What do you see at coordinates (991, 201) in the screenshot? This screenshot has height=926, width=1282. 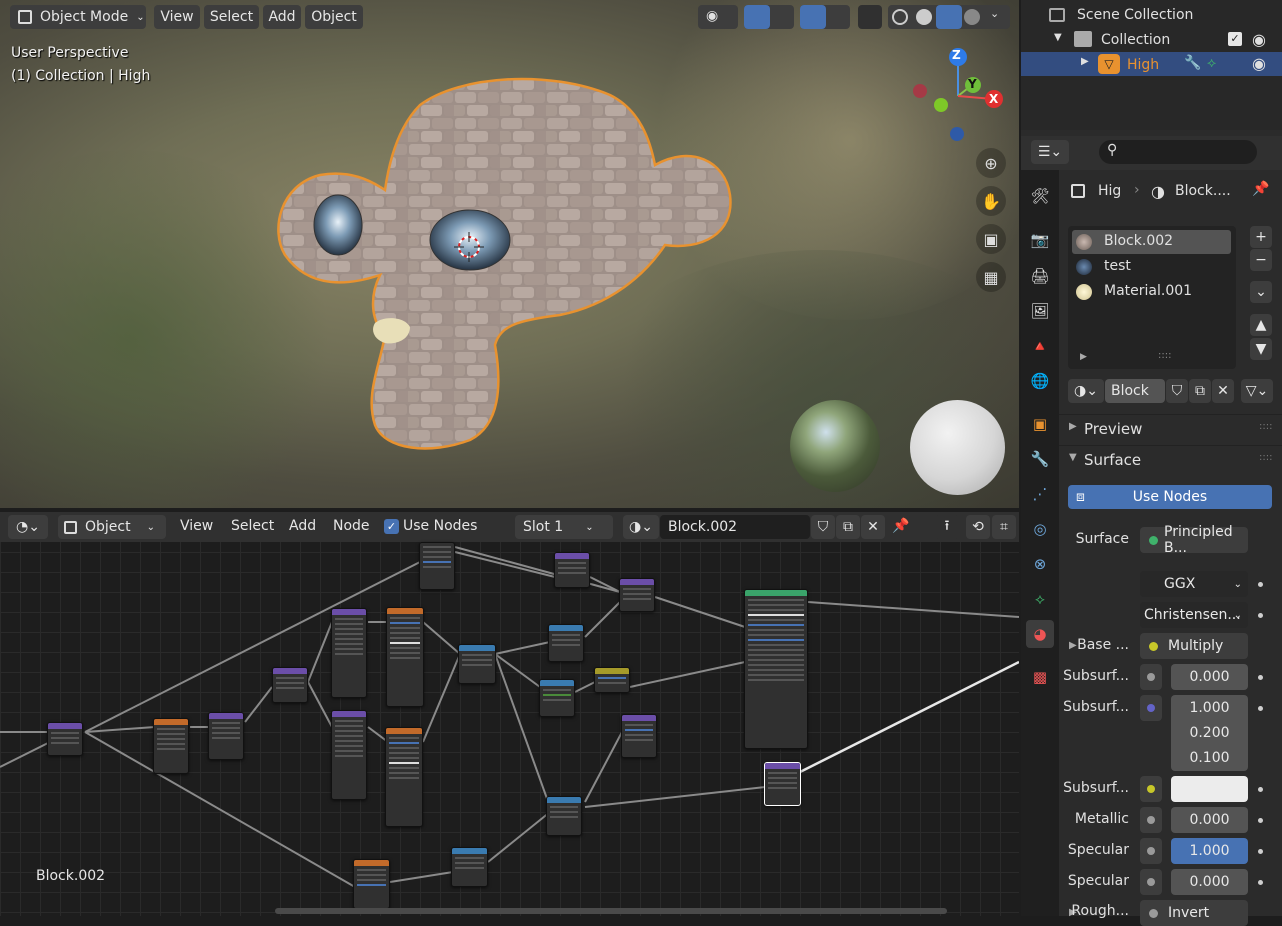 I see `pan-hand-icon: ✋` at bounding box center [991, 201].